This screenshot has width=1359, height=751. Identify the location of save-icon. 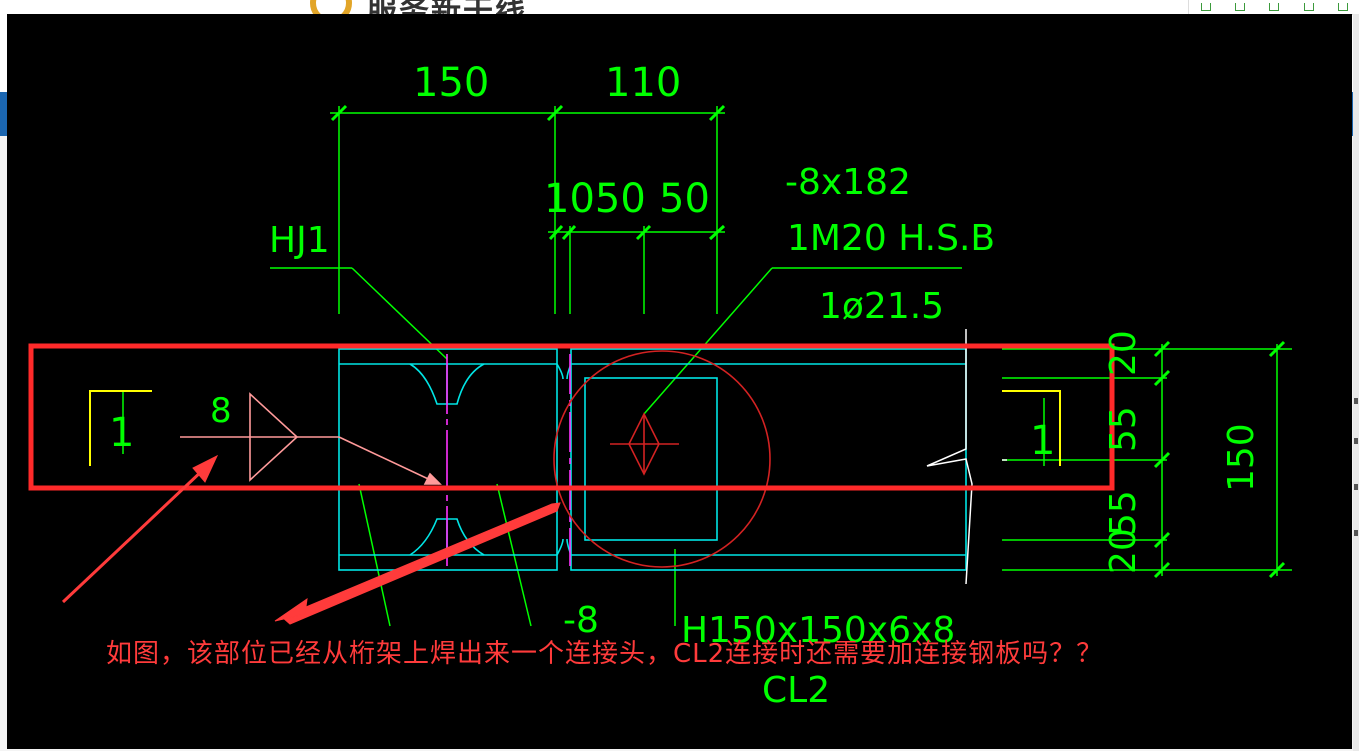
(1206, 7).